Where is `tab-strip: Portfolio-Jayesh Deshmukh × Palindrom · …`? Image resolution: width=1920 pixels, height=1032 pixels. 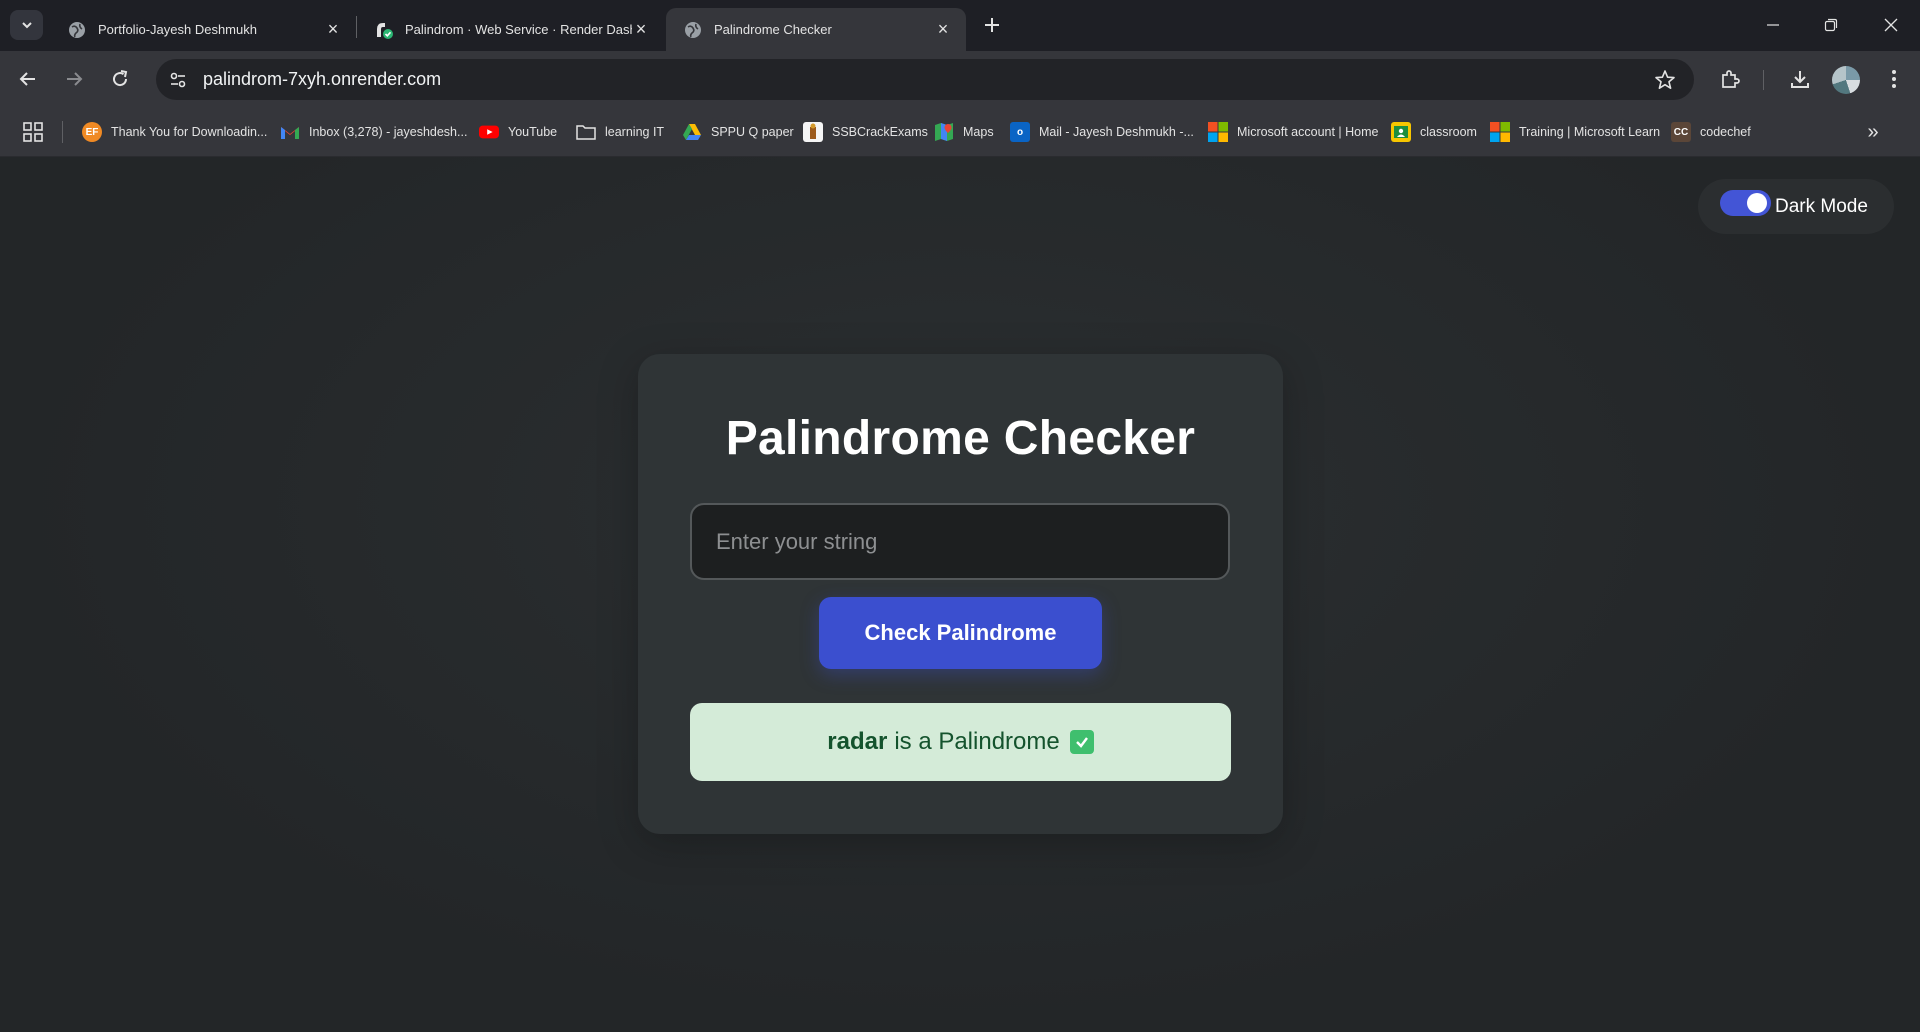 tab-strip: Portfolio-Jayesh Deshmukh × Palindrom · … is located at coordinates (960, 25).